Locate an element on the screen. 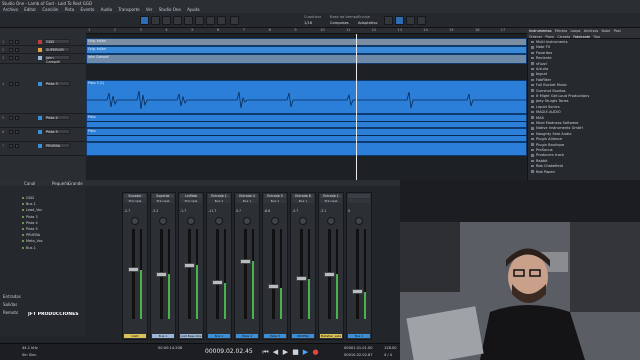 Image resolution: width=640 pixels, height=360 pixels. track-name: John Campell is located at coordinates (57, 59).